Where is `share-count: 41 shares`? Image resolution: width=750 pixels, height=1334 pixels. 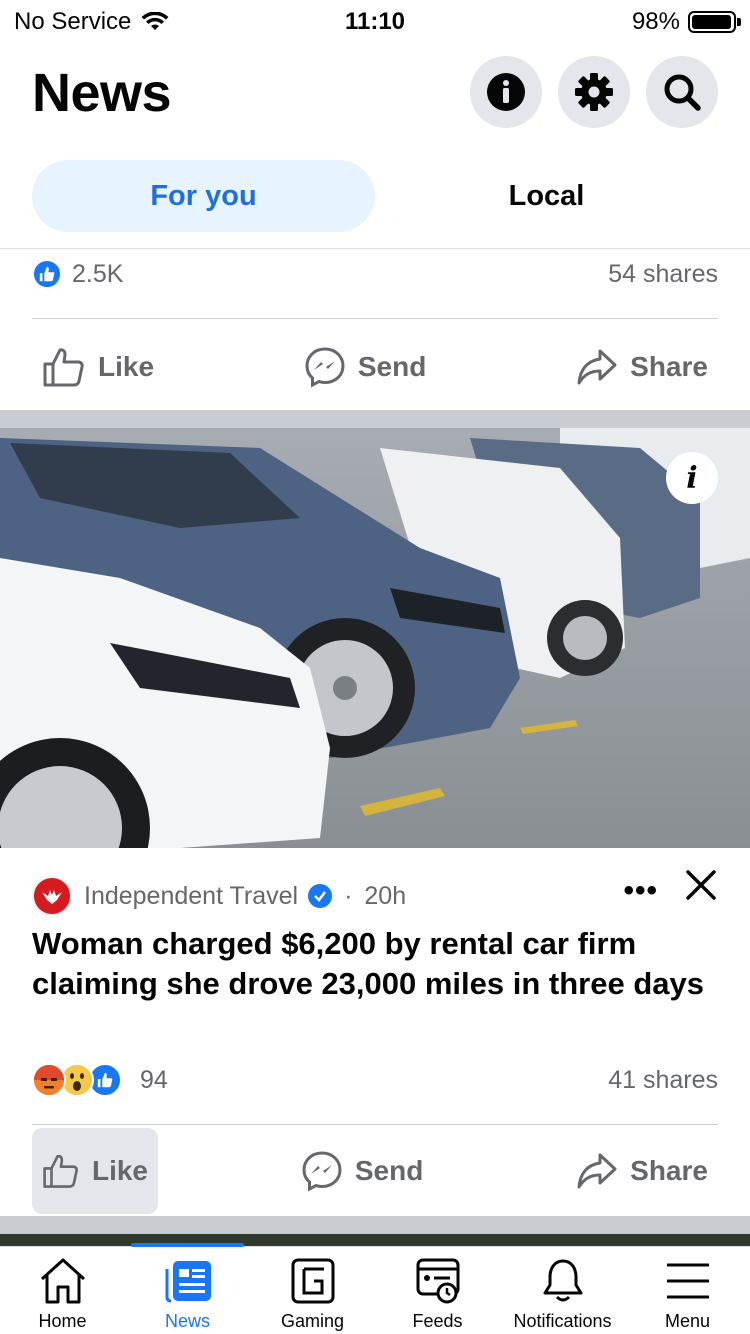 share-count: 41 shares is located at coordinates (663, 1080).